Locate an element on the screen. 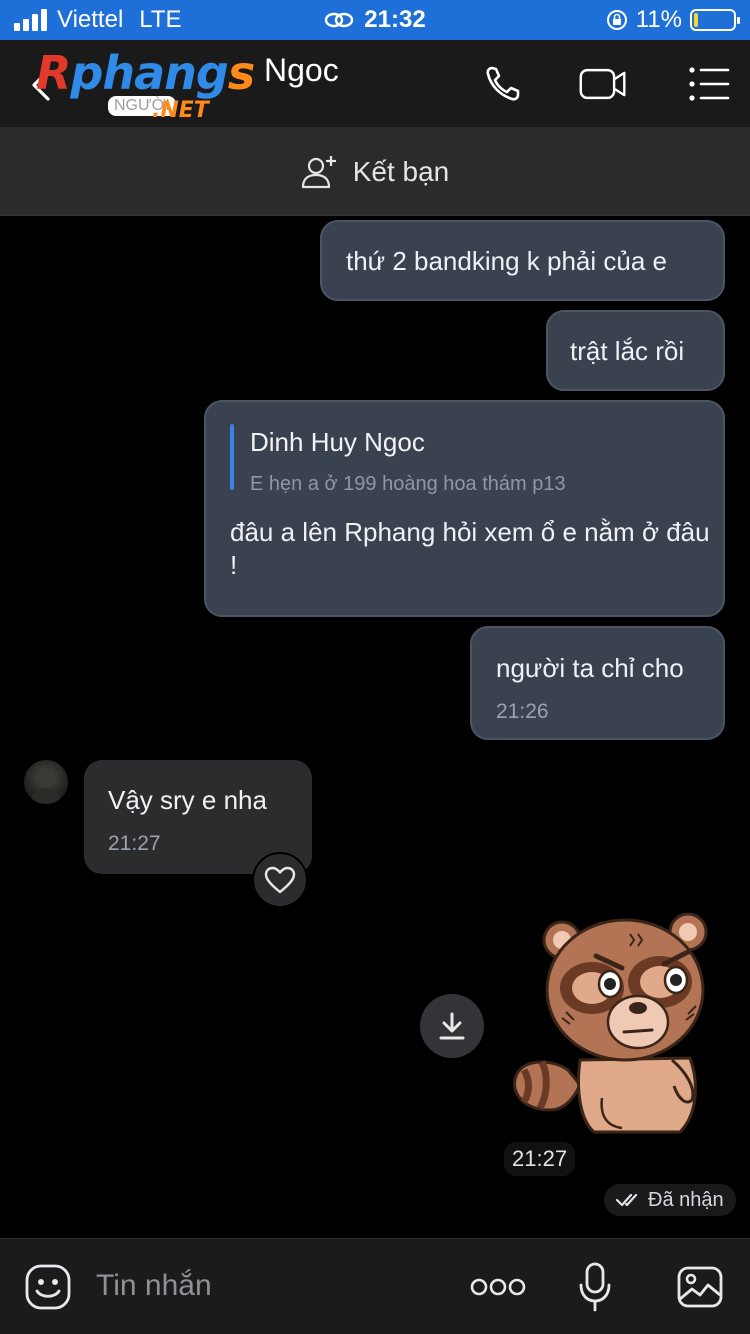  avatar is located at coordinates (46, 782).